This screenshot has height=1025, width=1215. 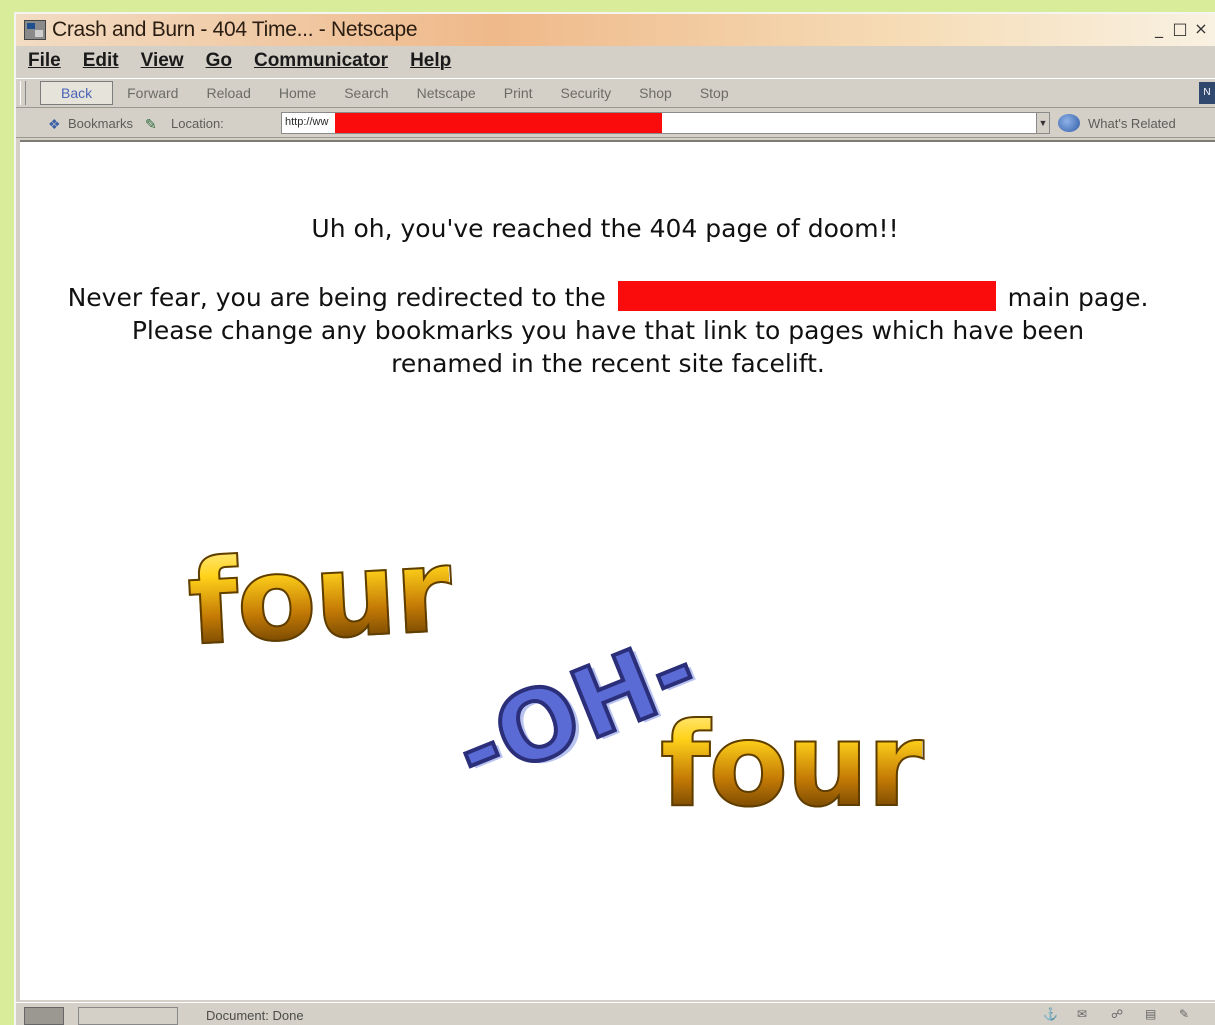 What do you see at coordinates (100, 123) in the screenshot?
I see `bookmarks-button: Bookmarks` at bounding box center [100, 123].